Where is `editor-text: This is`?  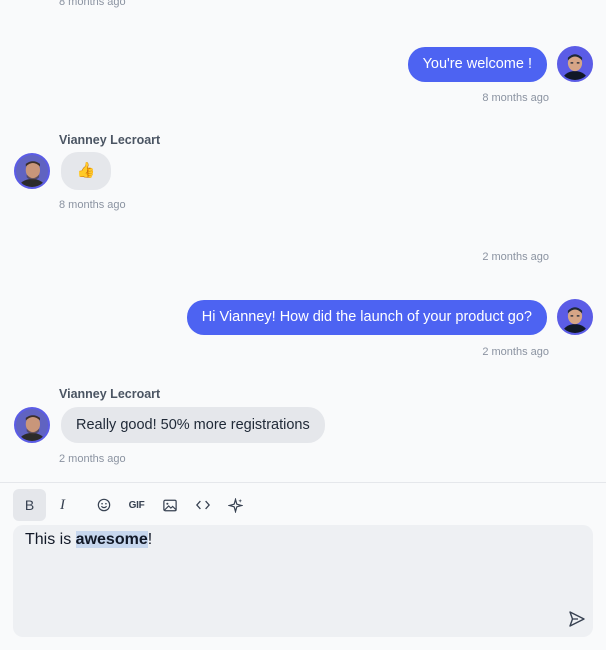
editor-text: This is is located at coordinates (50, 539).